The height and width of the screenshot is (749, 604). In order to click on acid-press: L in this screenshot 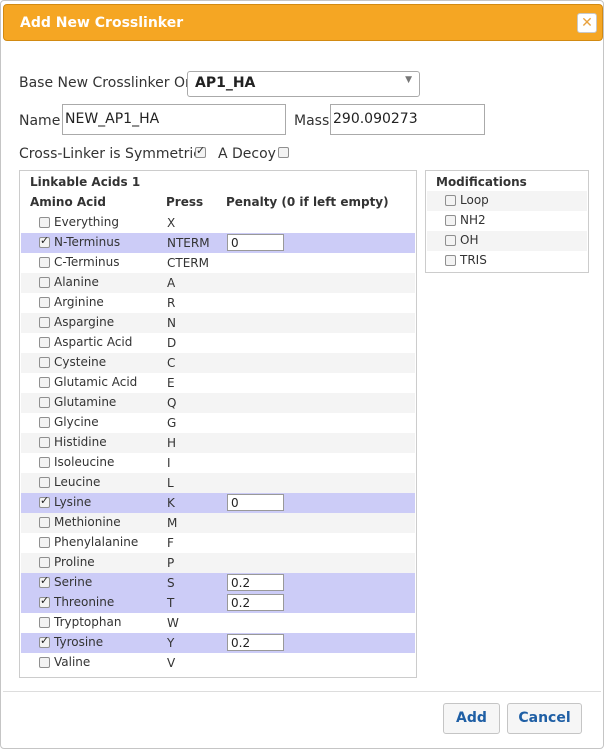, I will do `click(170, 483)`.